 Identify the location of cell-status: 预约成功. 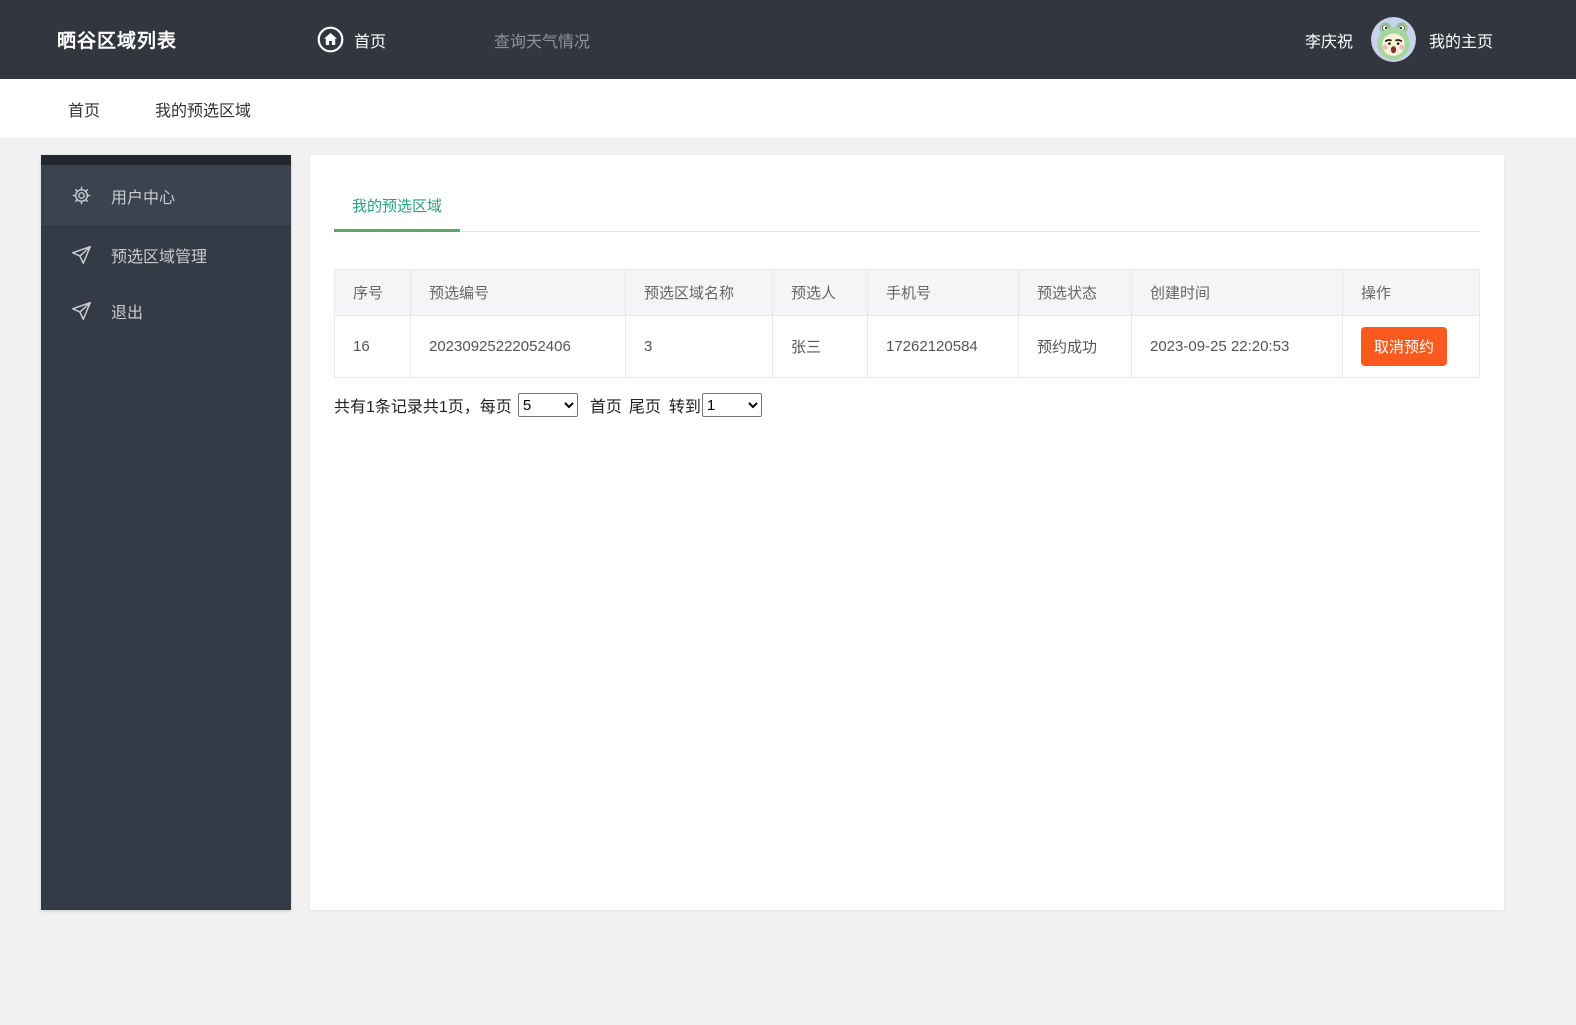
(1075, 346).